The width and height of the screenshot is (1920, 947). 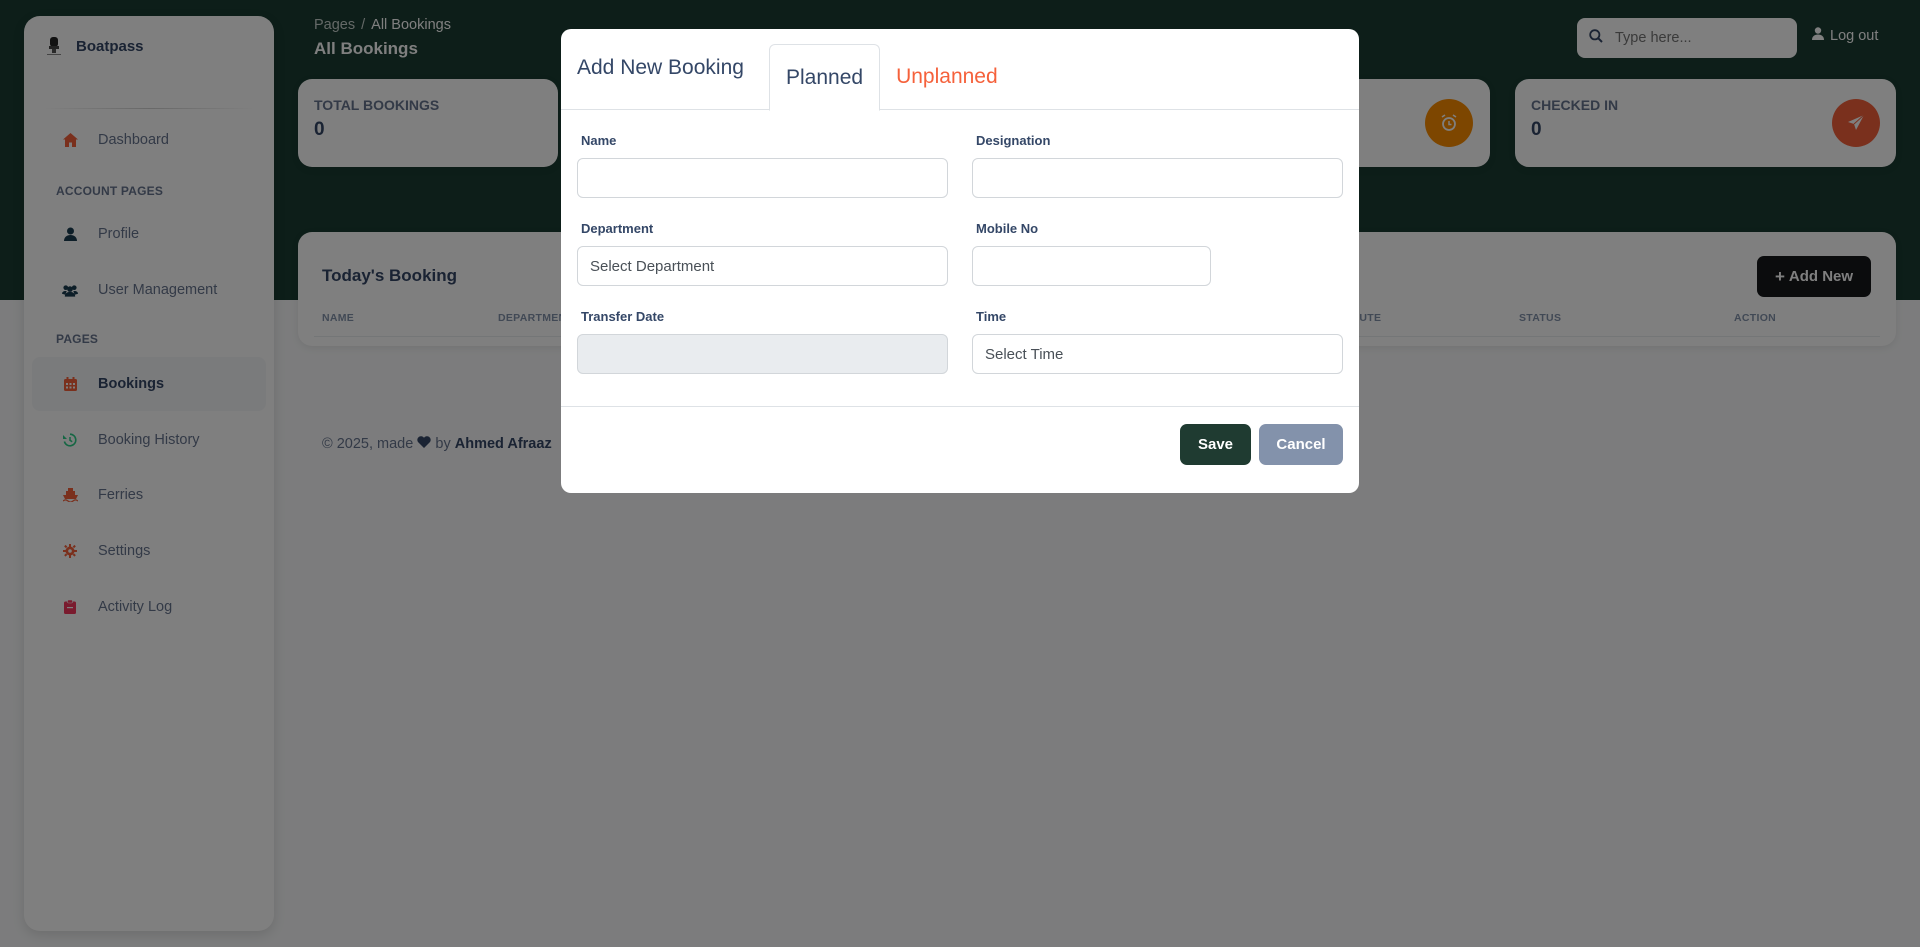 What do you see at coordinates (1301, 444) in the screenshot?
I see `cancel-button: Cancel` at bounding box center [1301, 444].